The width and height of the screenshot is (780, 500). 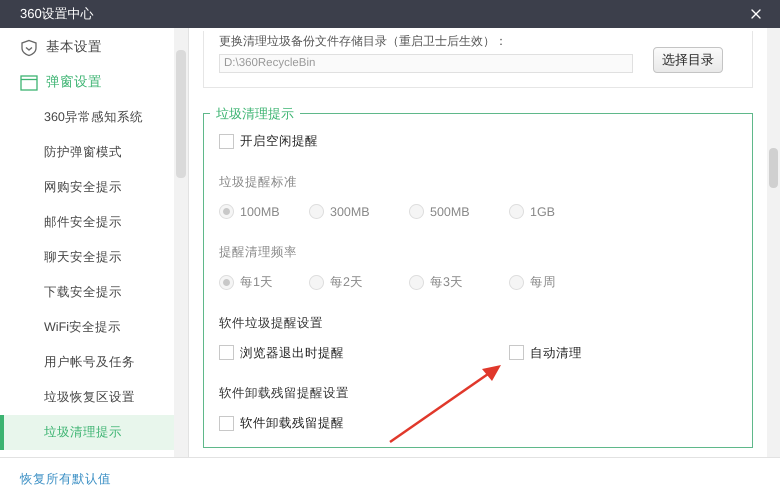 I want to click on sidebar-item: 垃圾恢复区设置, so click(x=87, y=397).